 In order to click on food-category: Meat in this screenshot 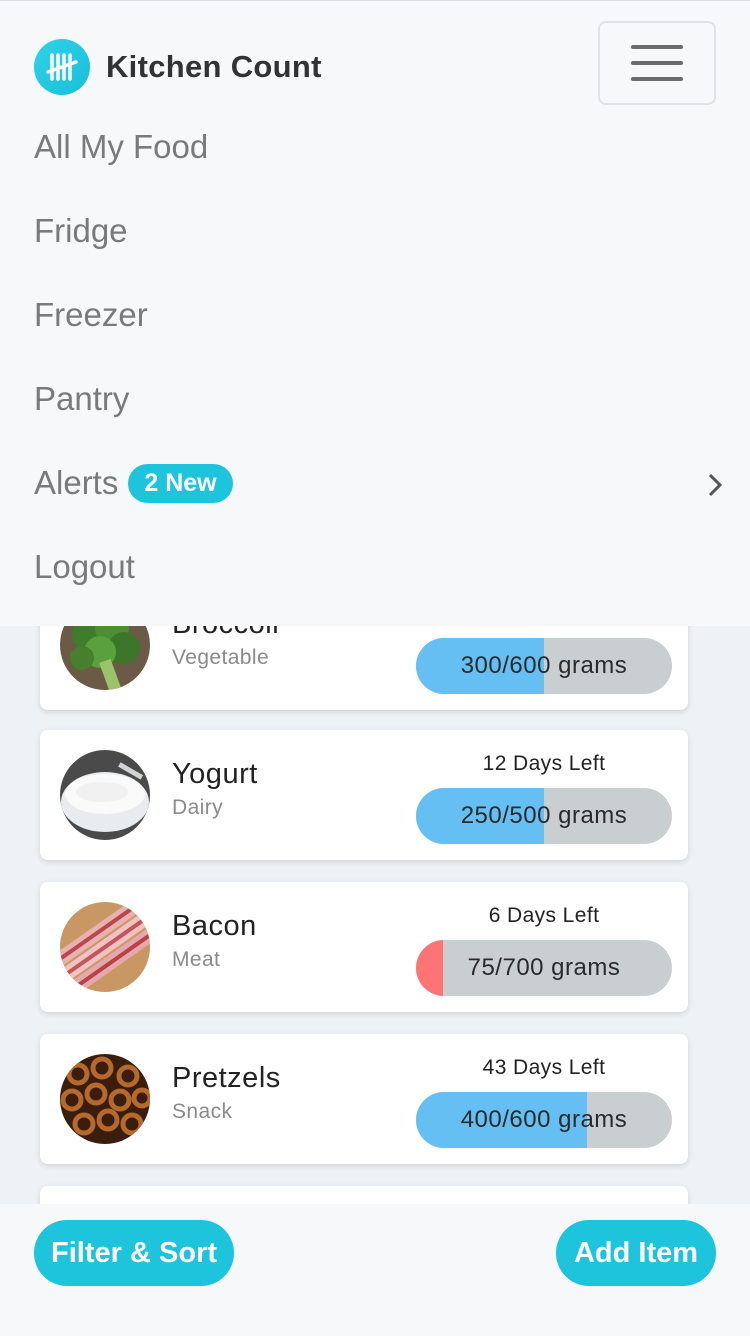, I will do `click(196, 959)`.